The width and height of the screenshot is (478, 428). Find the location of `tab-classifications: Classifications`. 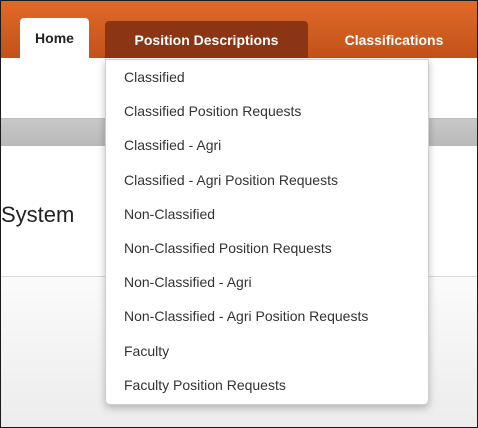

tab-classifications: Classifications is located at coordinates (394, 40).